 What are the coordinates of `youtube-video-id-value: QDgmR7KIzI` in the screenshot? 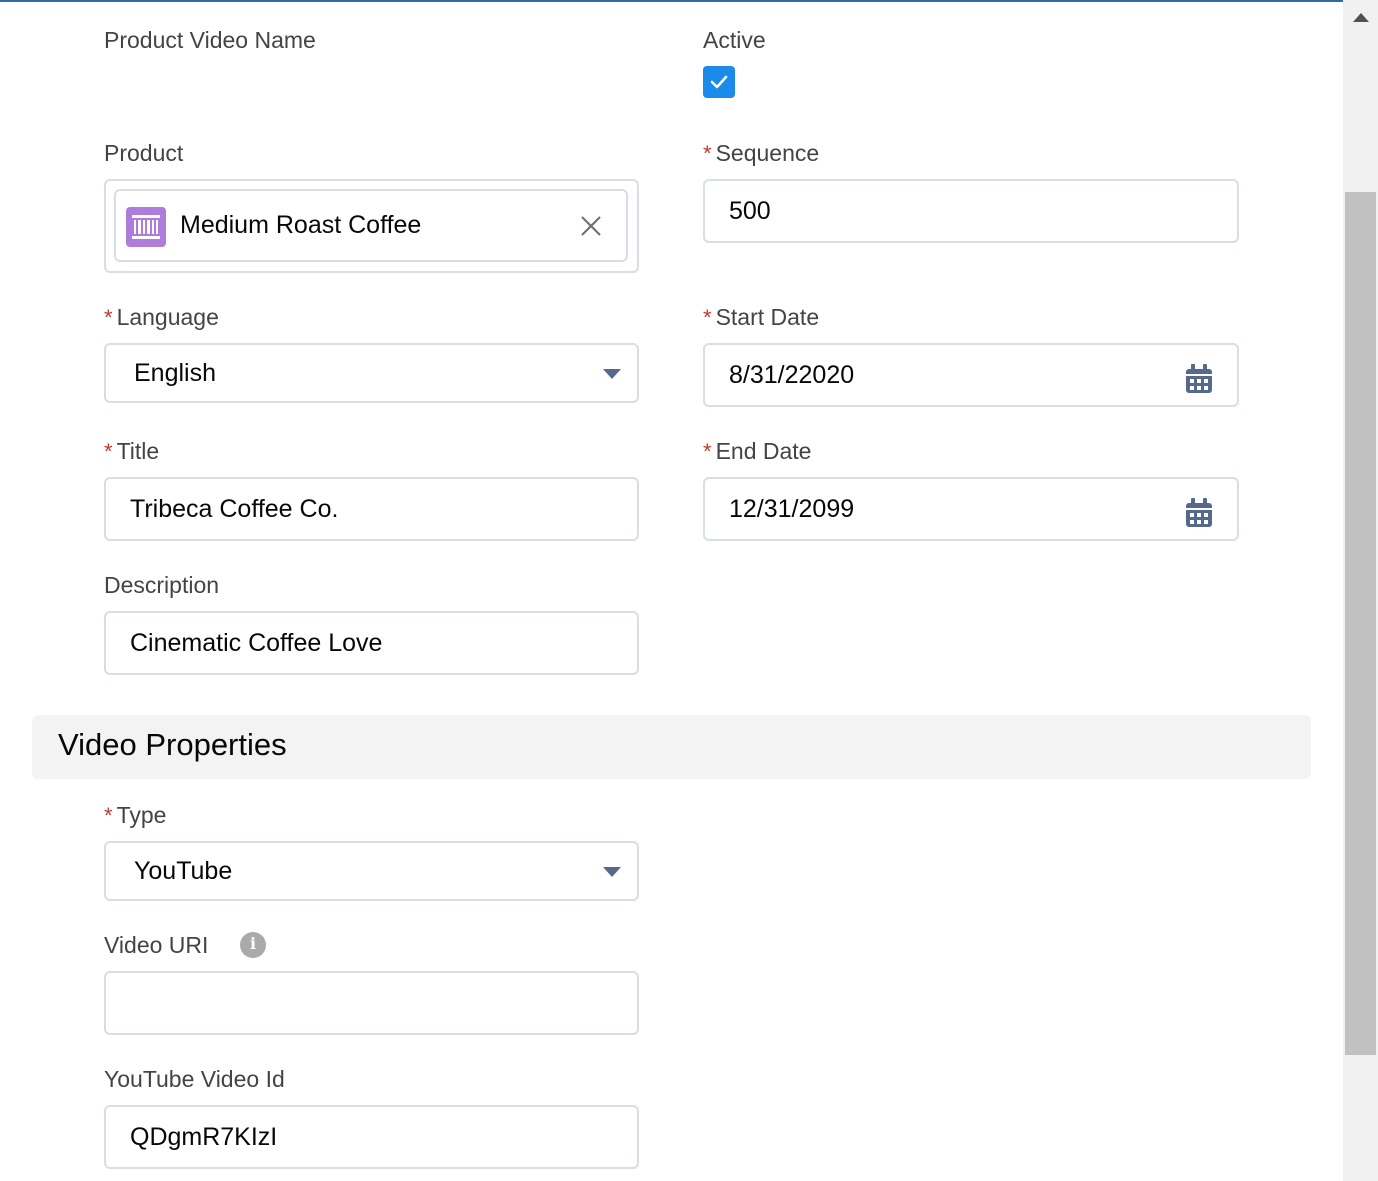 It's located at (204, 1136).